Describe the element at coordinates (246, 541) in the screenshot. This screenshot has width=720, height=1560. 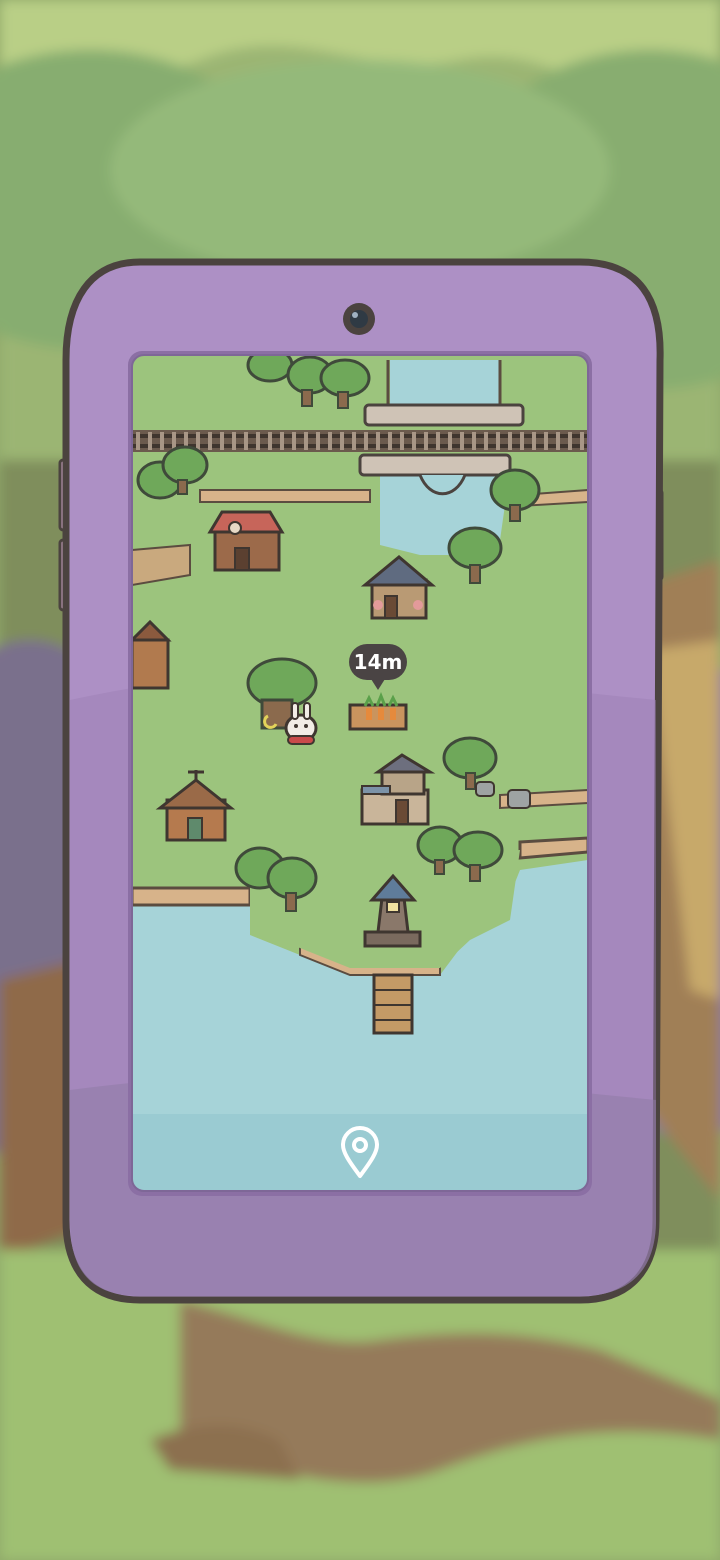
I see `red-roof-house` at that location.